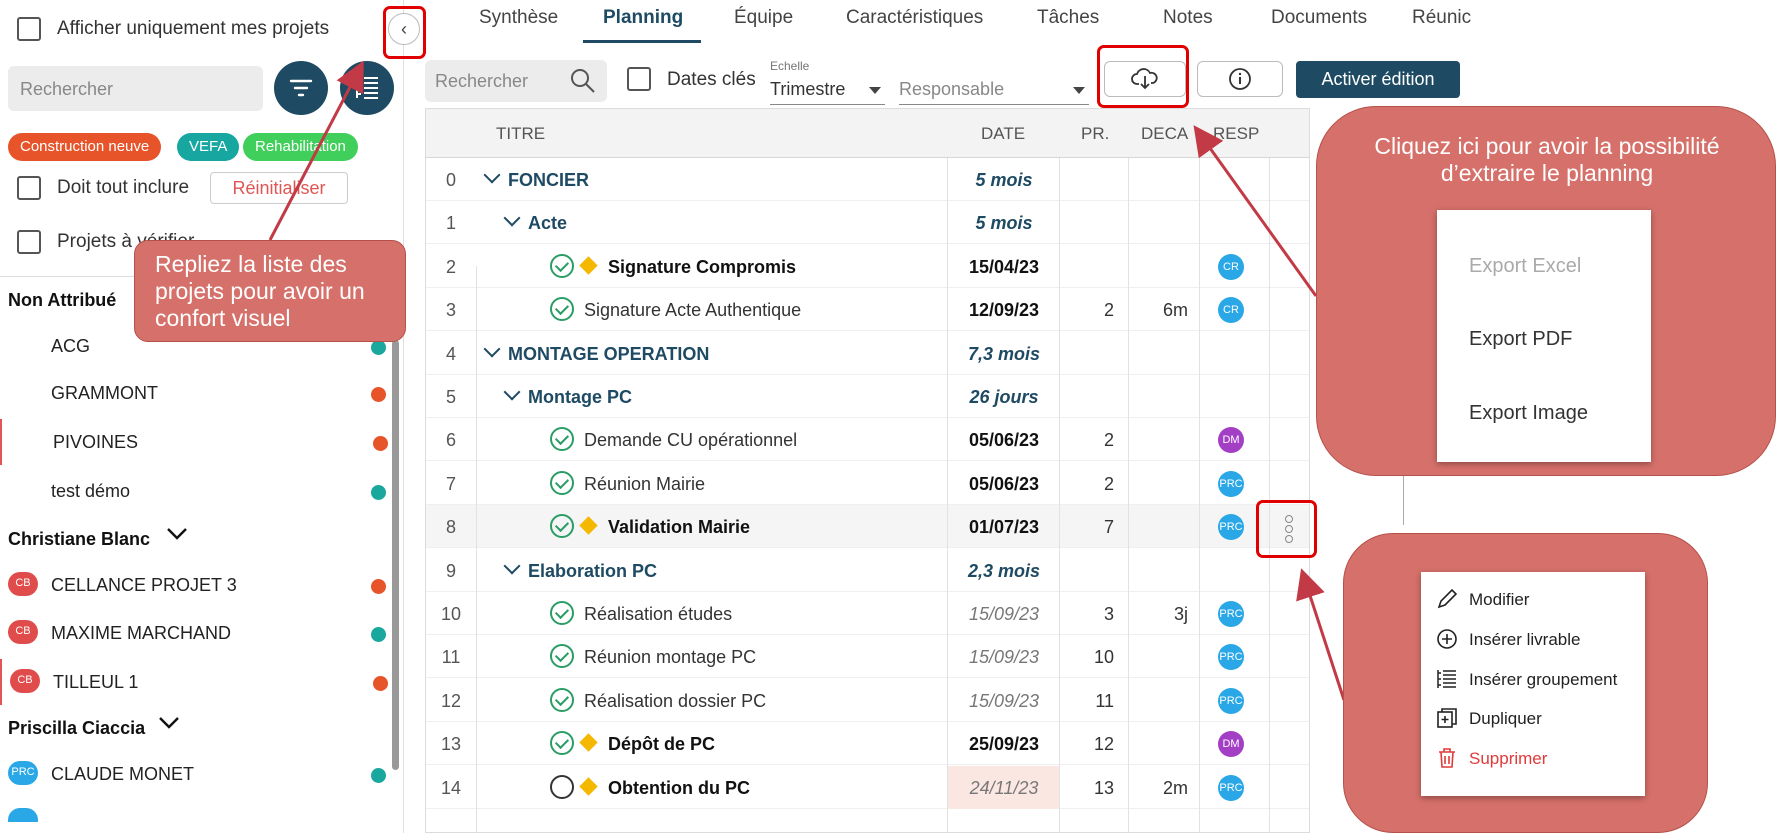 This screenshot has height=833, width=1776. Describe the element at coordinates (1508, 758) in the screenshot. I see `menu-item-label: Supprimer` at that location.